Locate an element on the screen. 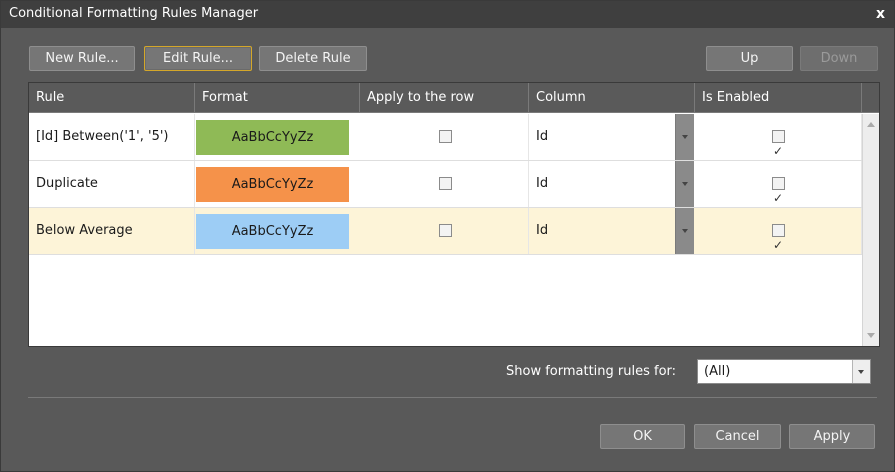 This screenshot has width=895, height=472. table-row: [Id] Between('1', '5') AaBbCcYyZz Id is located at coordinates (445, 144).